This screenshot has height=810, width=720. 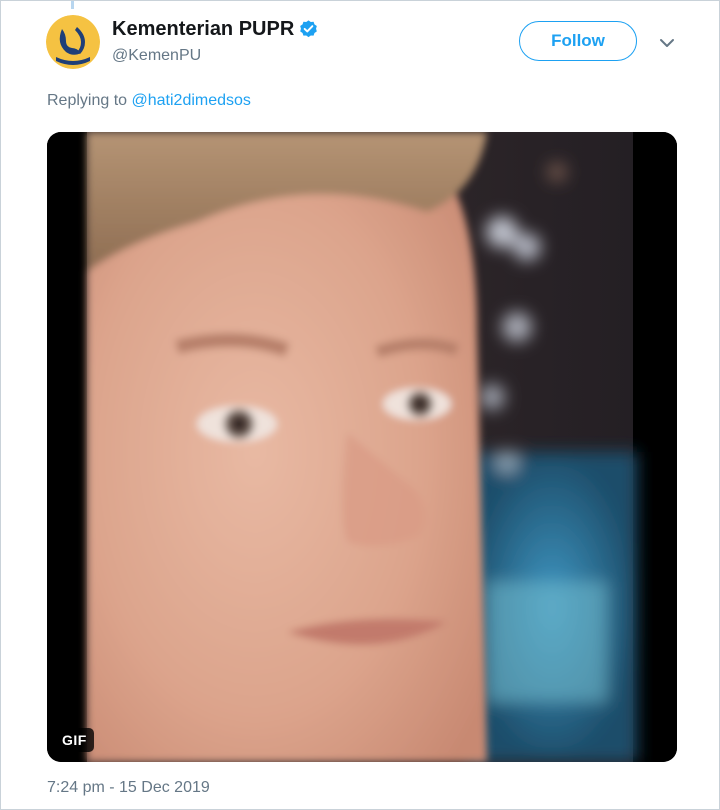 What do you see at coordinates (156, 56) in the screenshot?
I see `account-handle: @KemenPU` at bounding box center [156, 56].